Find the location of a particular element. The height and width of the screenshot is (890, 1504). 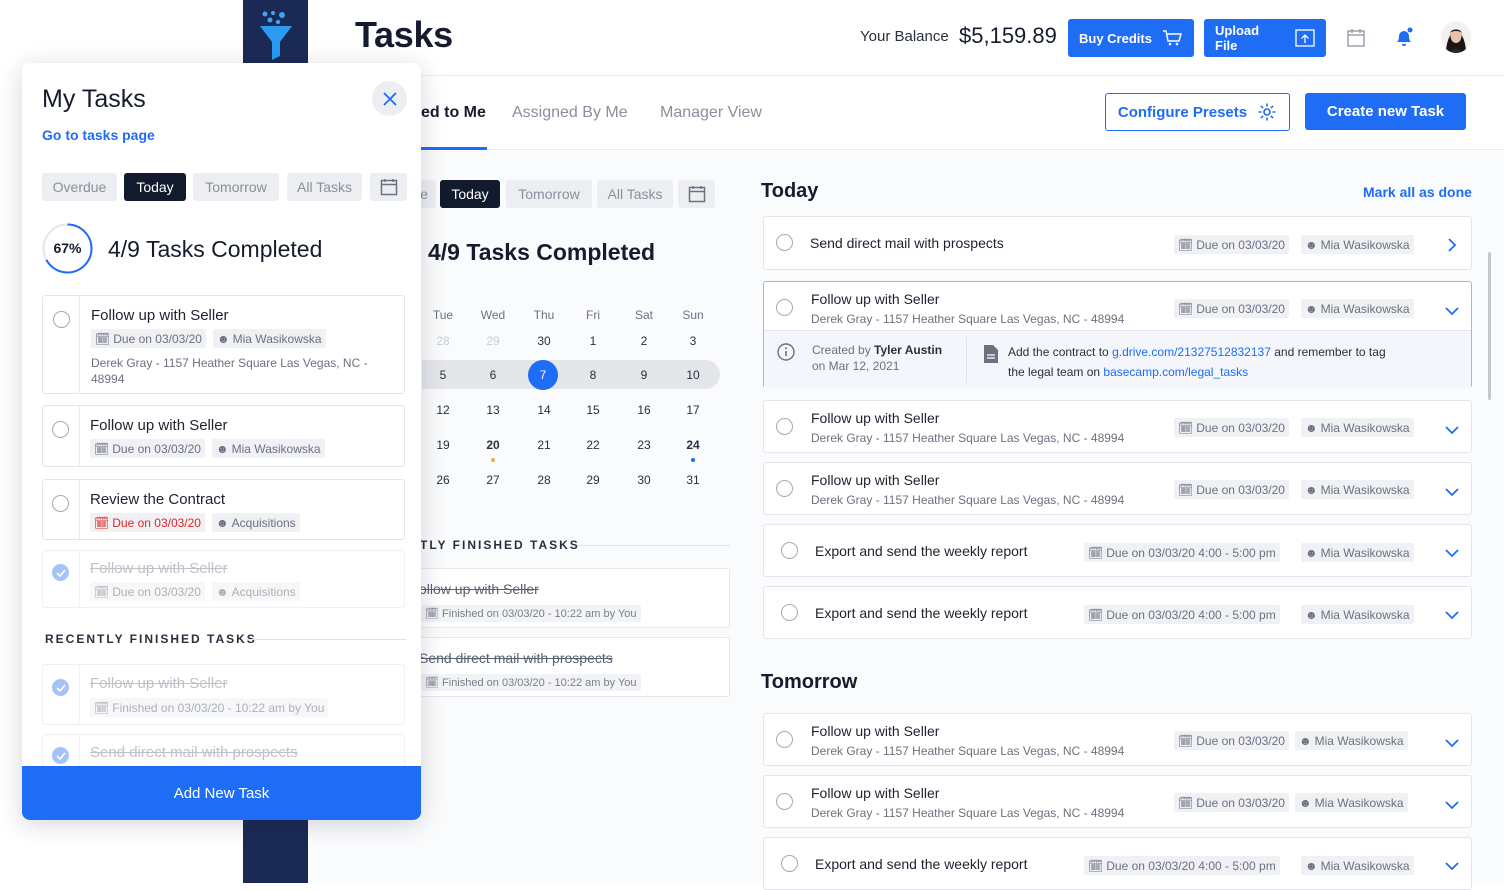

chevron-right-icon is located at coordinates (1452, 245).